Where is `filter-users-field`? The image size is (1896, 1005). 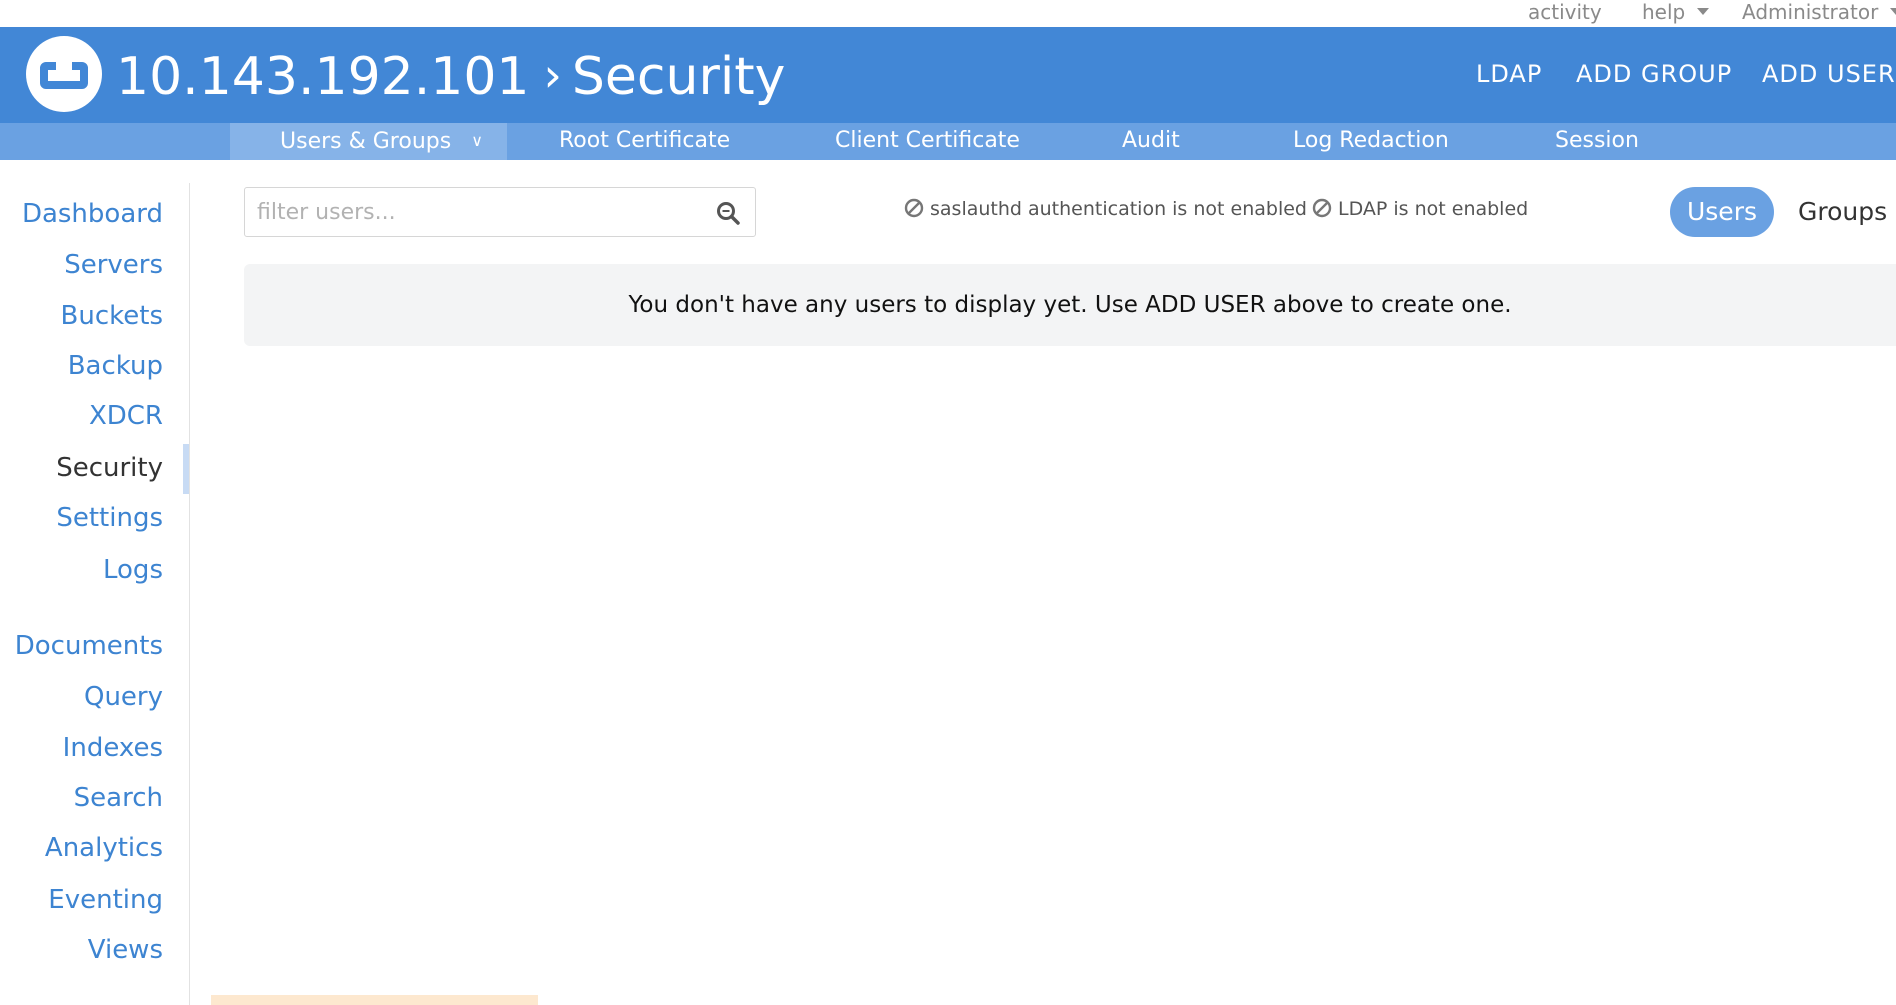
filter-users-field is located at coordinates (500, 212).